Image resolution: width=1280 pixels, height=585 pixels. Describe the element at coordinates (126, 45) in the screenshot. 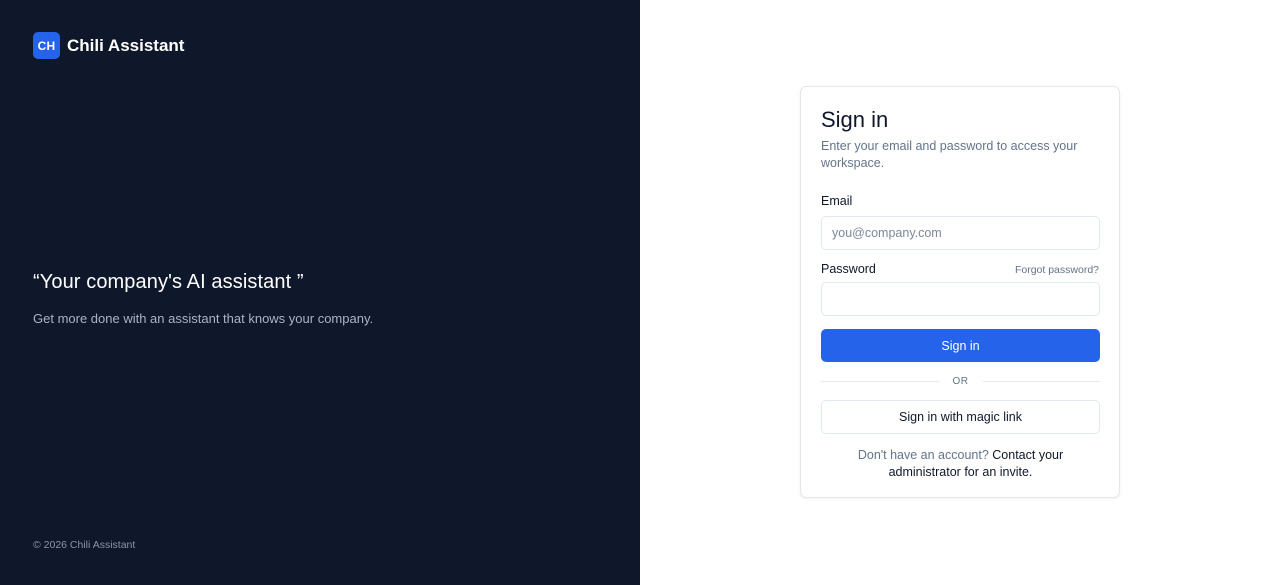

I see `brand-name: Chili Assistant` at that location.